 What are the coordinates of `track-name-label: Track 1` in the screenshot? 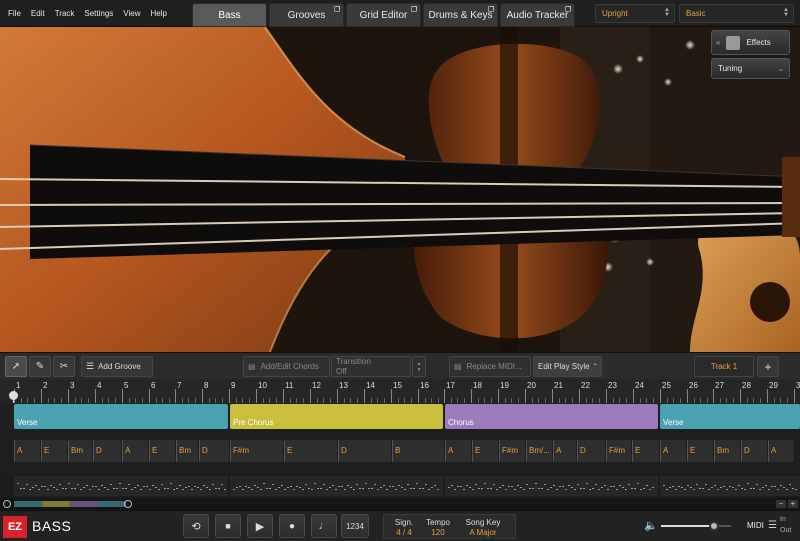 It's located at (724, 366).